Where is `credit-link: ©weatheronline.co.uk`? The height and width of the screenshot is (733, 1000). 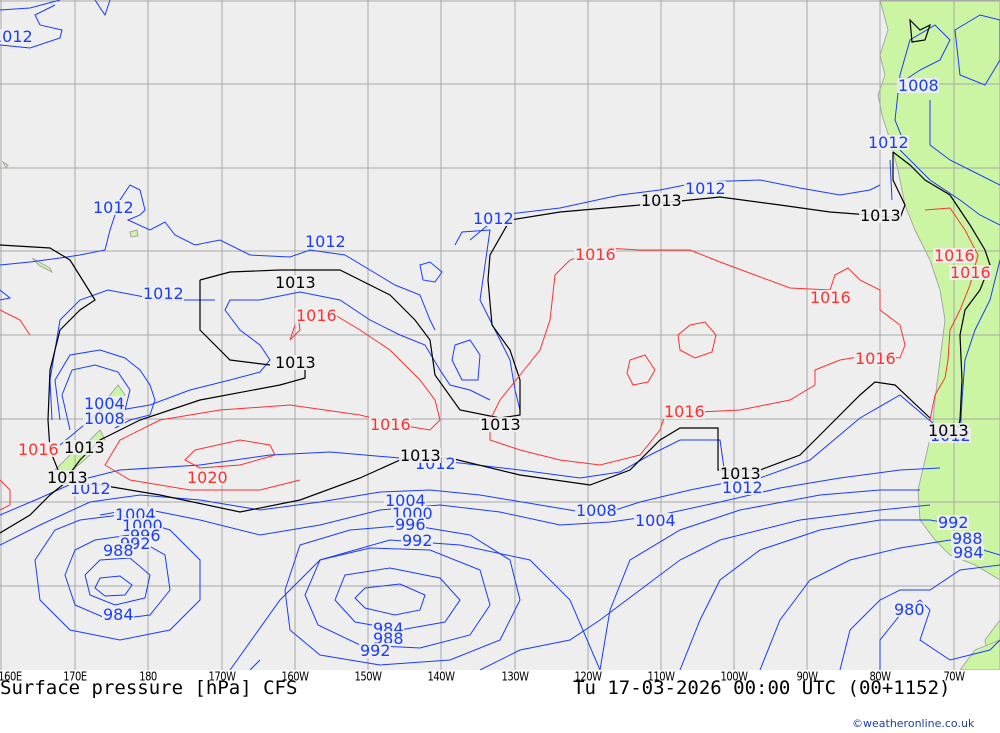 credit-link: ©weatheronline.co.uk is located at coordinates (913, 723).